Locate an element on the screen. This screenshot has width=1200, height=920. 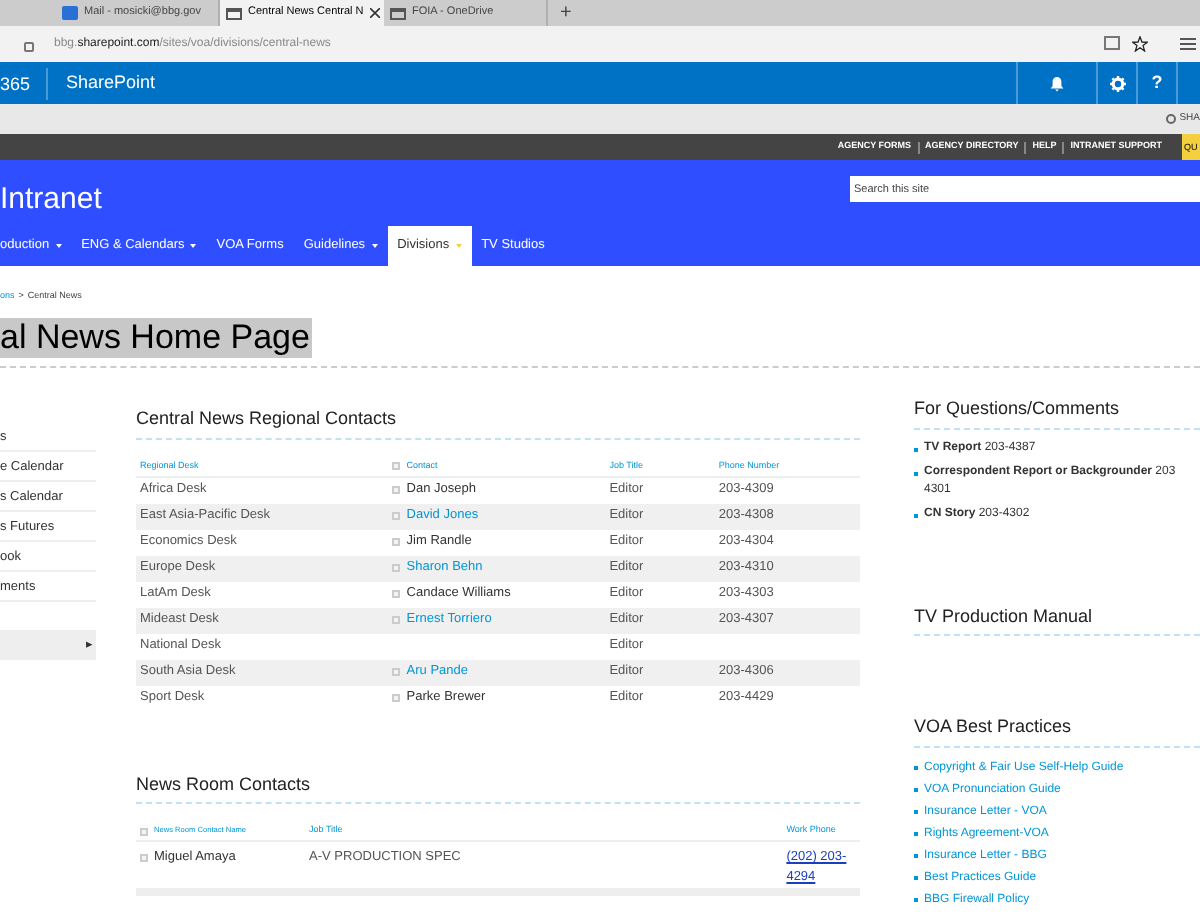
section-heading: Central News Regional Contacts is located at coordinates (498, 422).